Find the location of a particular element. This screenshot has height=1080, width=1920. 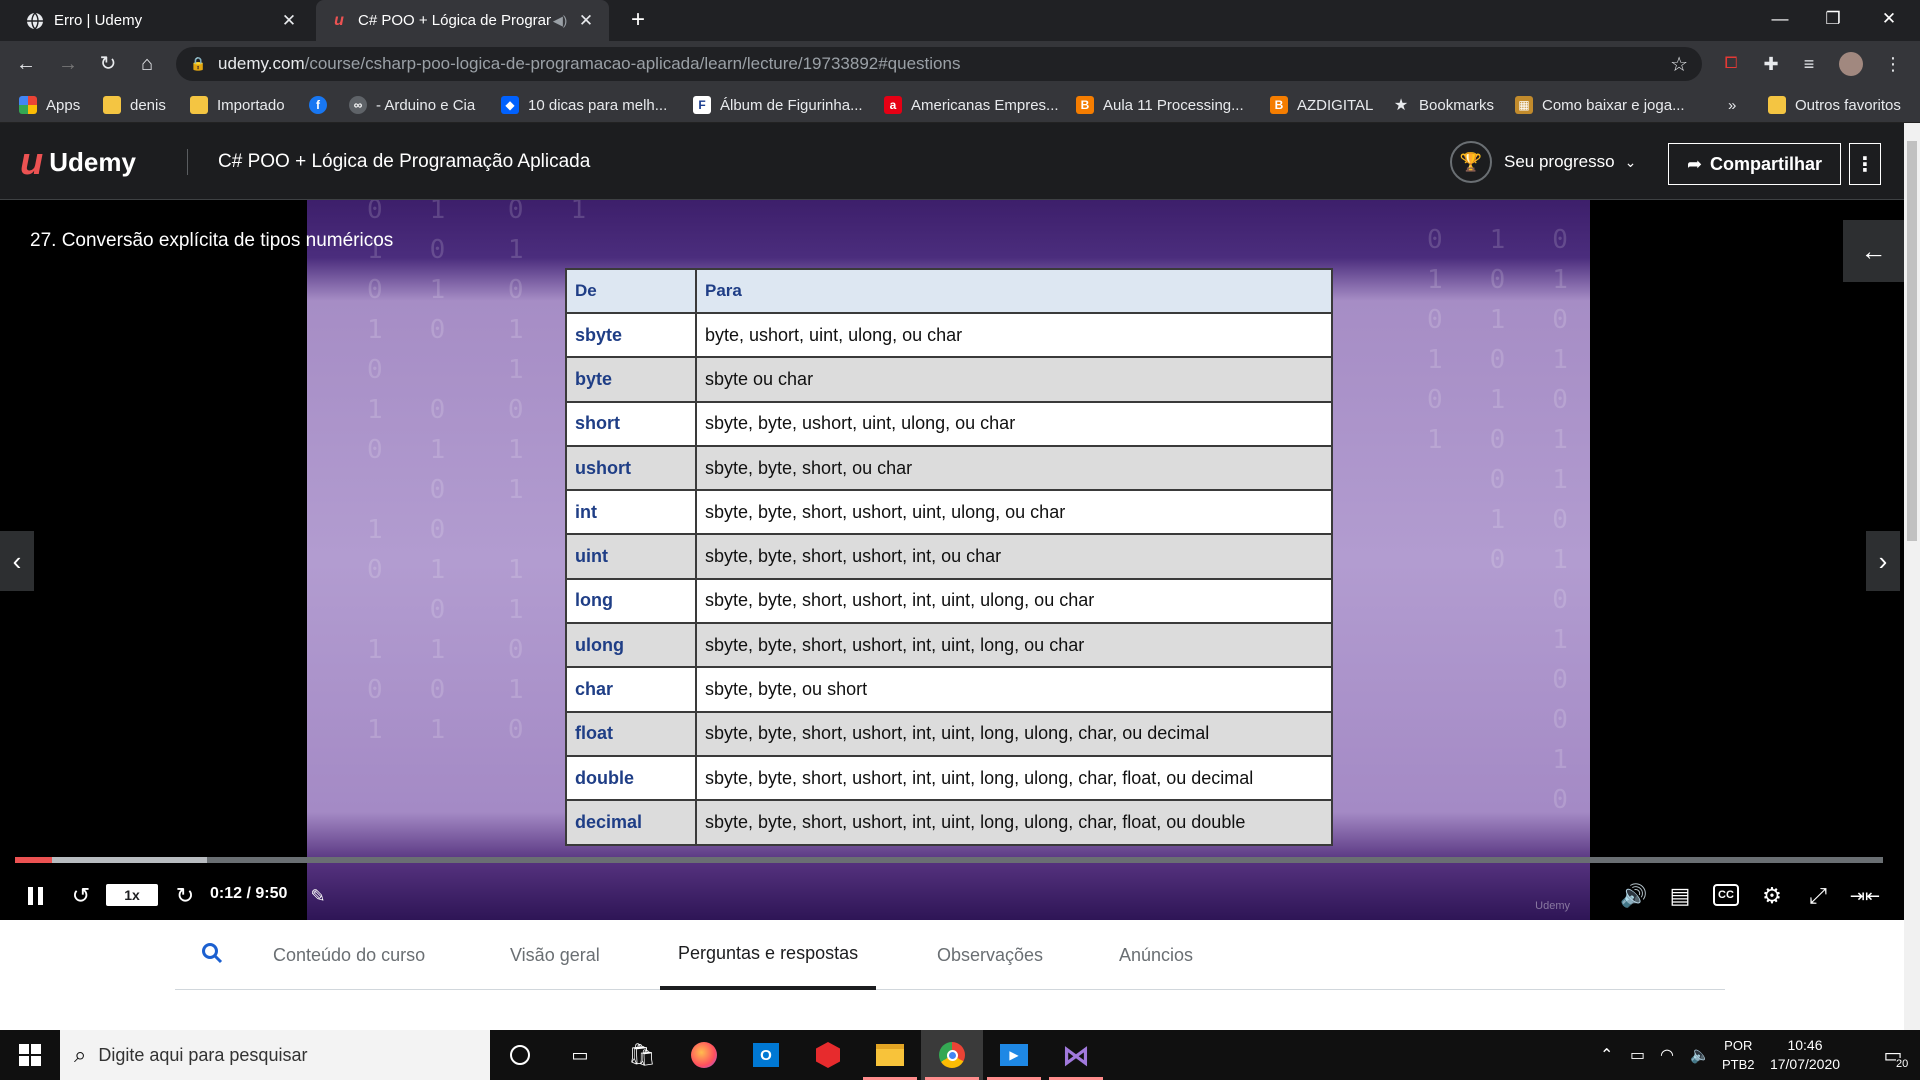

bookmark-star-icon: ☆ is located at coordinates (1679, 64).